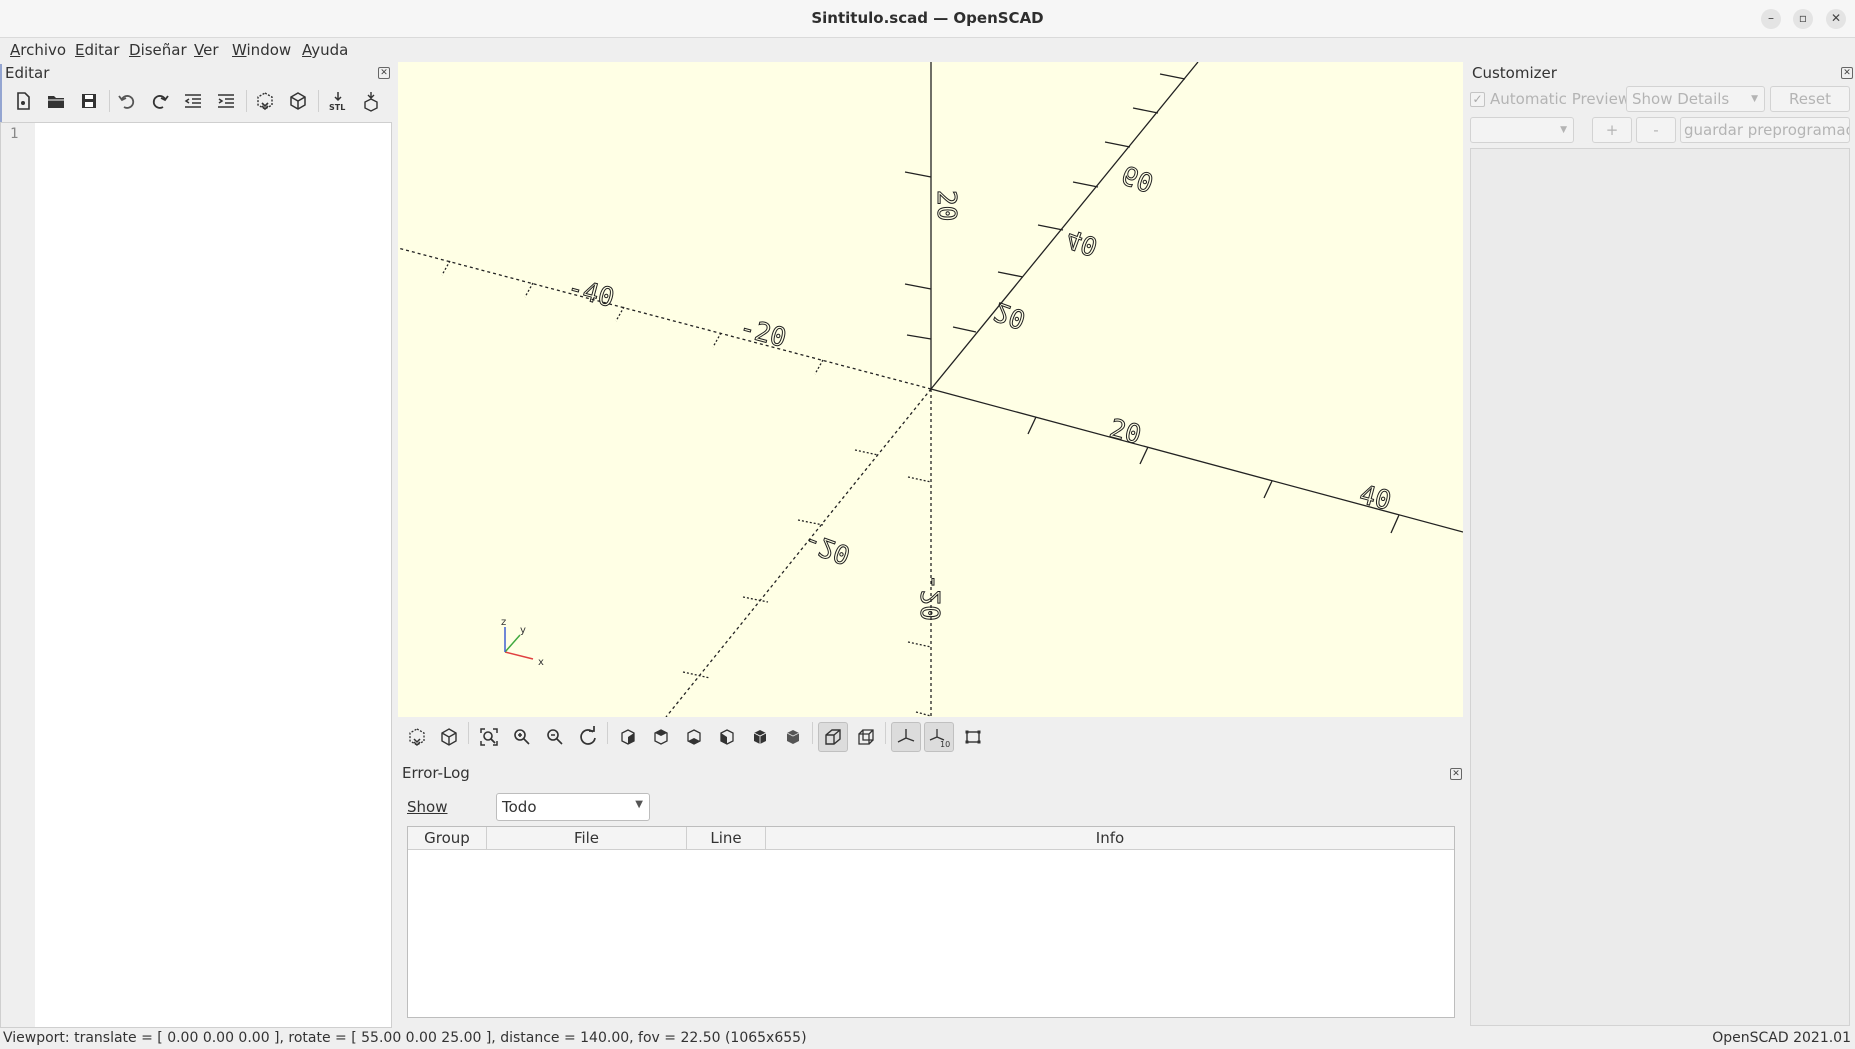  I want to click on error-log-header: Group File Line Info, so click(931, 838).